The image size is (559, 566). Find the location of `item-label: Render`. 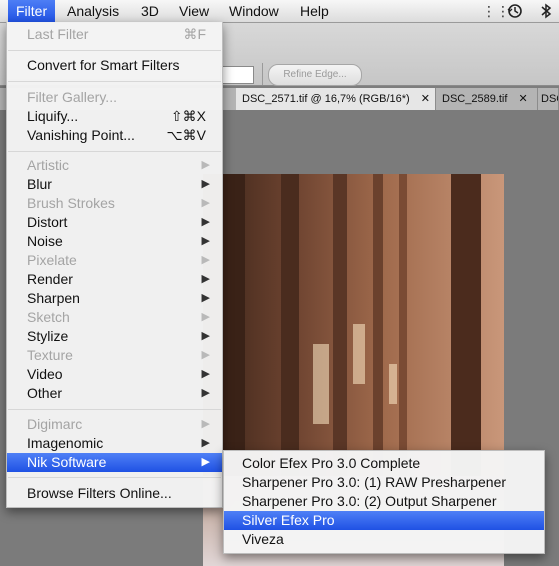

item-label: Render is located at coordinates (50, 279).